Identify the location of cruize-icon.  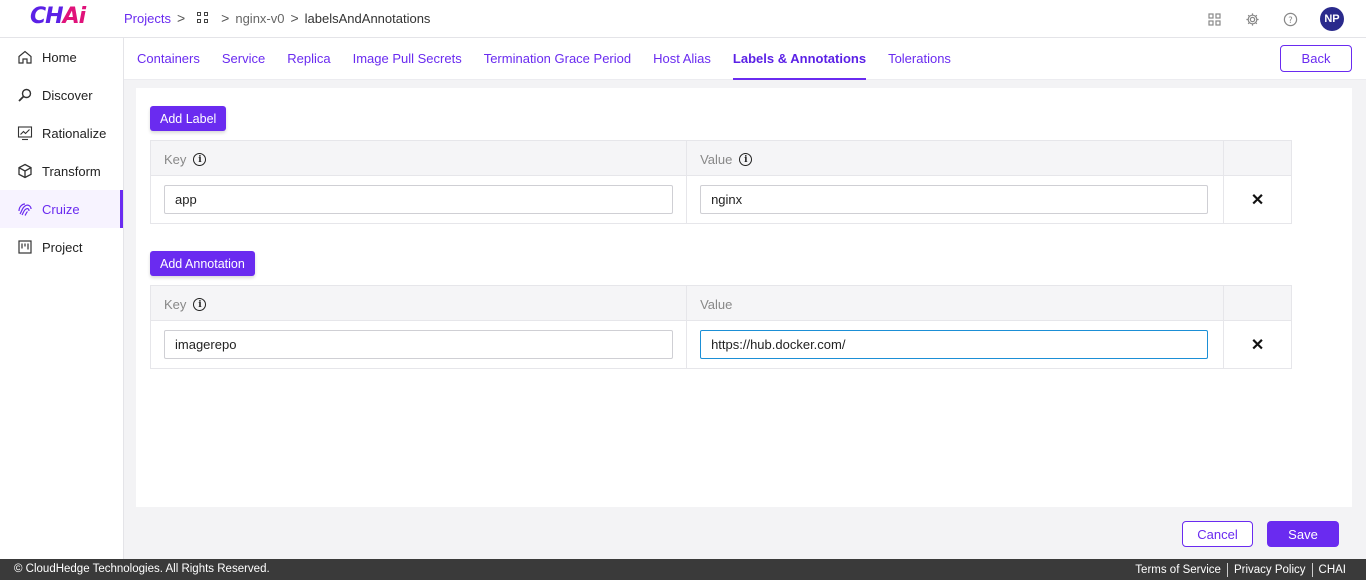
(25, 209).